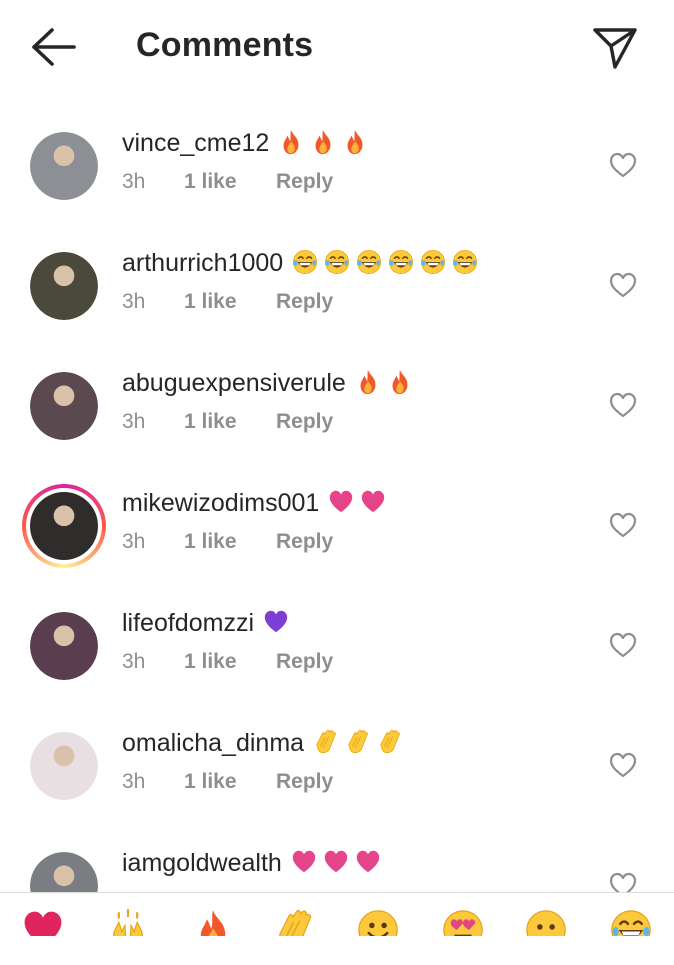  I want to click on comment-row: vince_cme12 3h 1 like Reply, so click(337, 185).